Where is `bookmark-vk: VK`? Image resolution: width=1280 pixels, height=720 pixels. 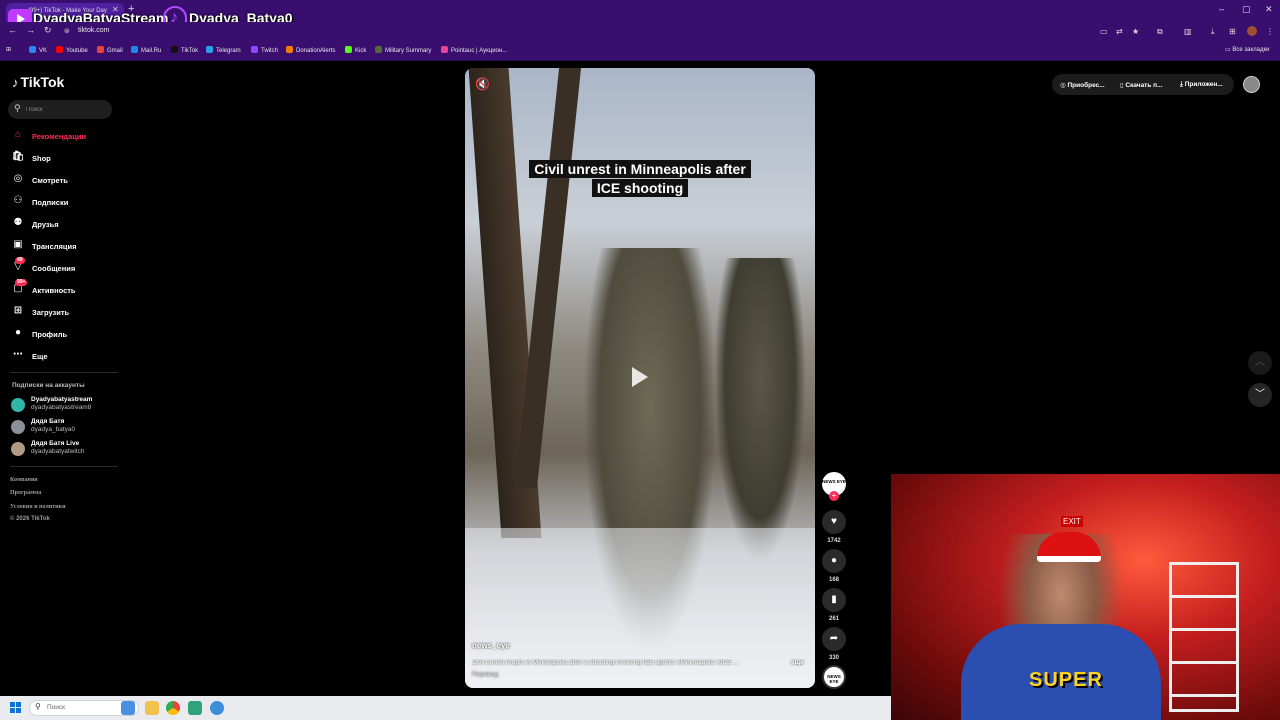 bookmark-vk: VK is located at coordinates (38, 50).